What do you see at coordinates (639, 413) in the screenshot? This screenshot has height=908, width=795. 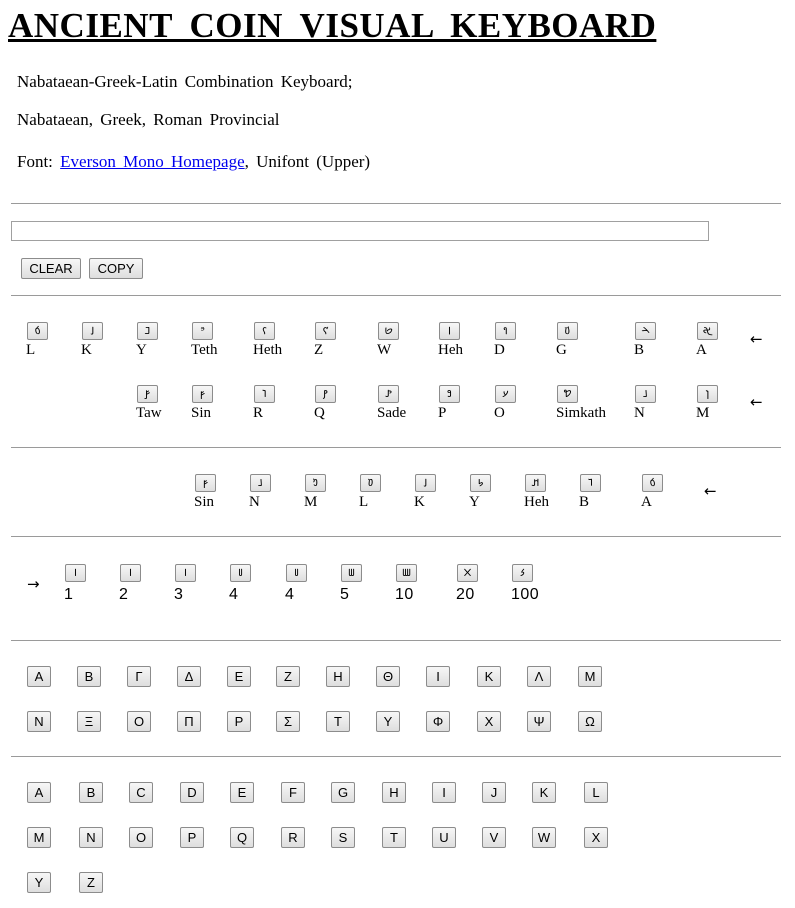 I see `glyph-key-label: N` at bounding box center [639, 413].